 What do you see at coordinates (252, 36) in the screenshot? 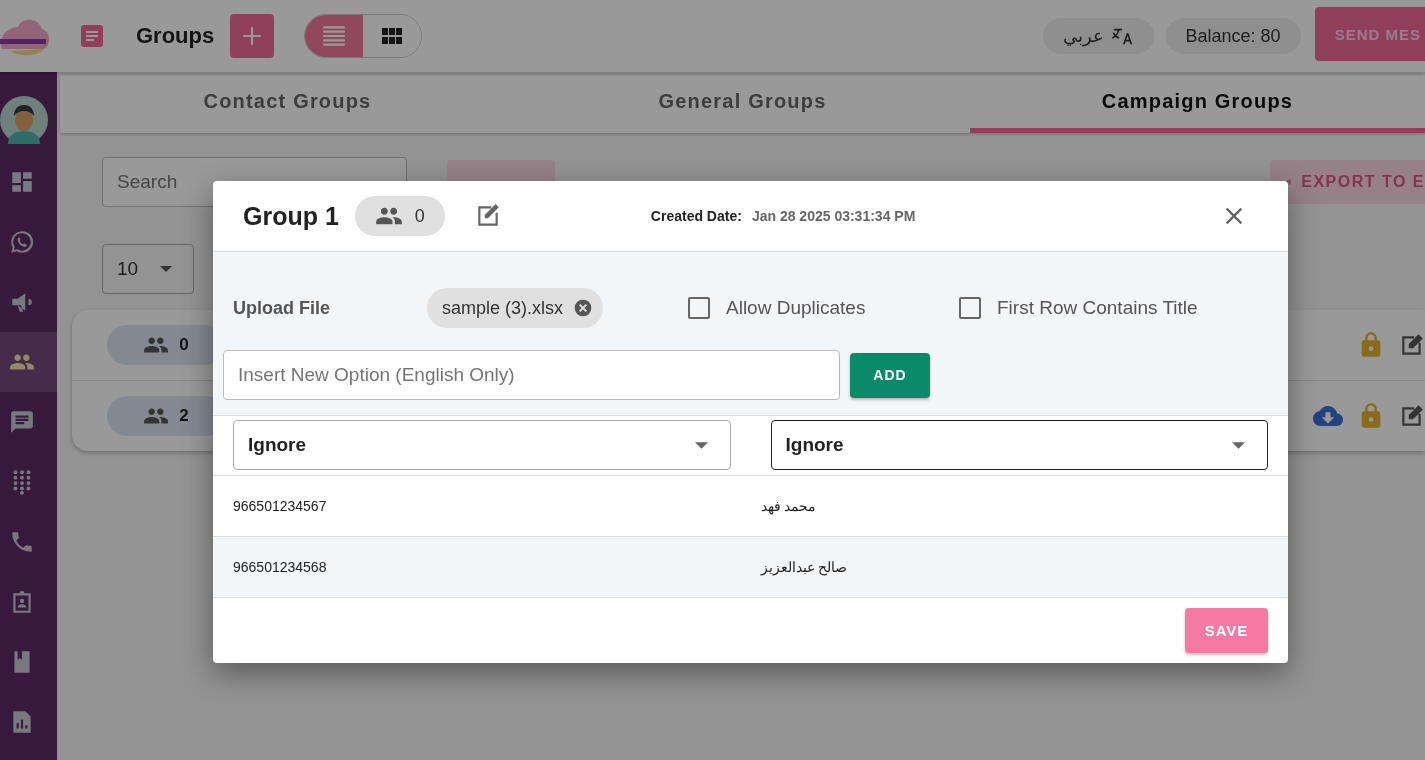
I see `add-button` at bounding box center [252, 36].